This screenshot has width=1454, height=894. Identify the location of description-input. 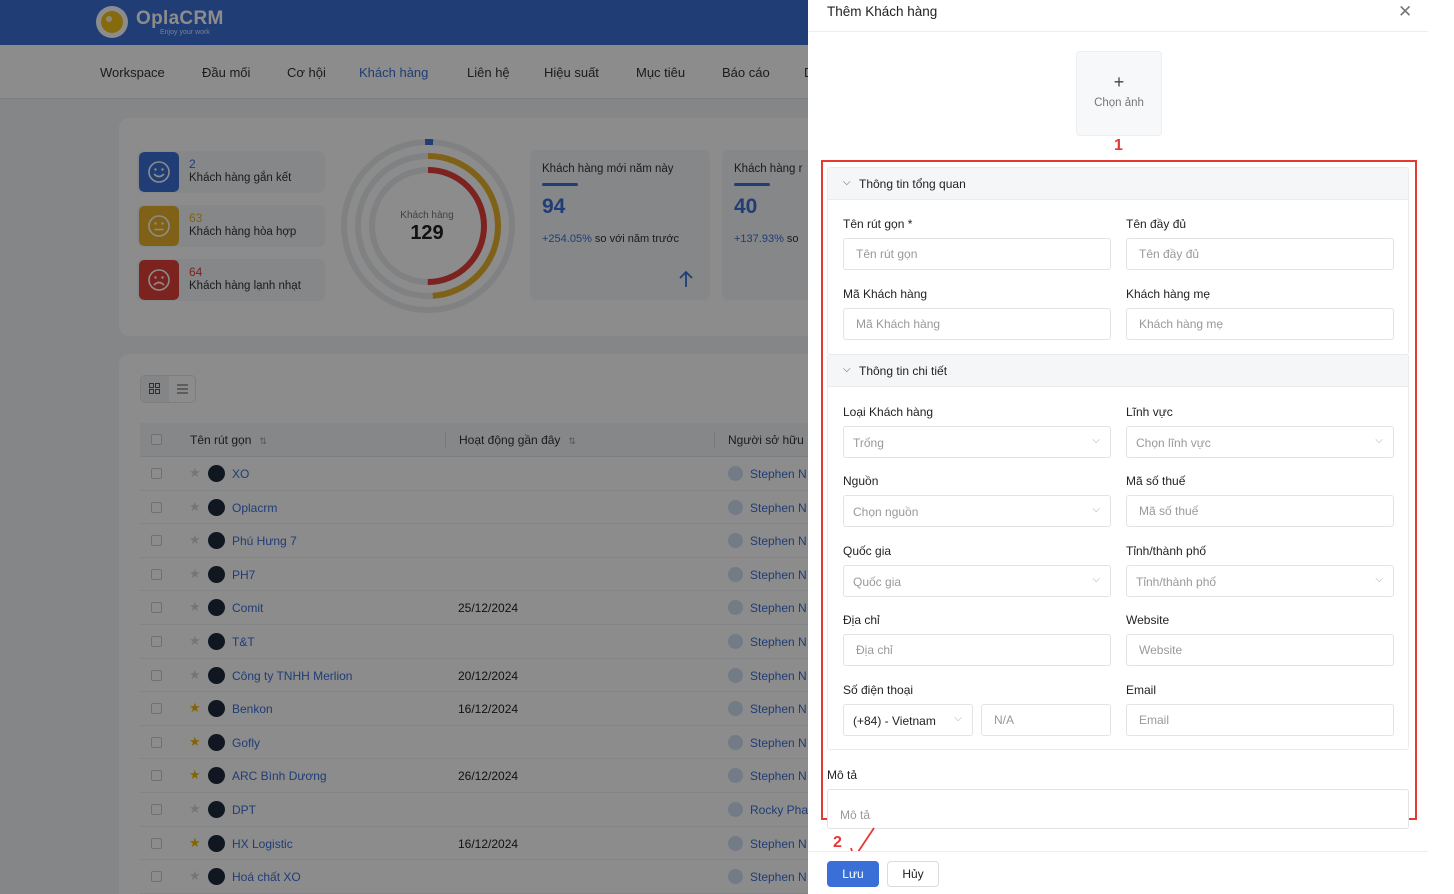
(1118, 809).